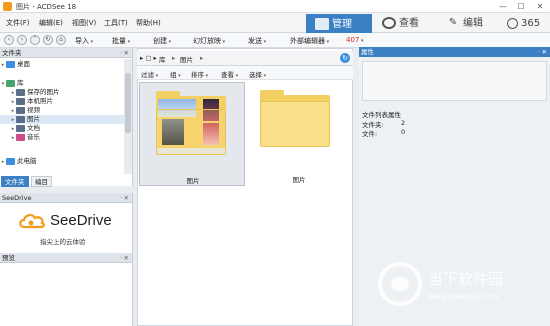 The height and width of the screenshot is (326, 550). What do you see at coordinates (540, 6) in the screenshot?
I see `close-button: ✕` at bounding box center [540, 6].